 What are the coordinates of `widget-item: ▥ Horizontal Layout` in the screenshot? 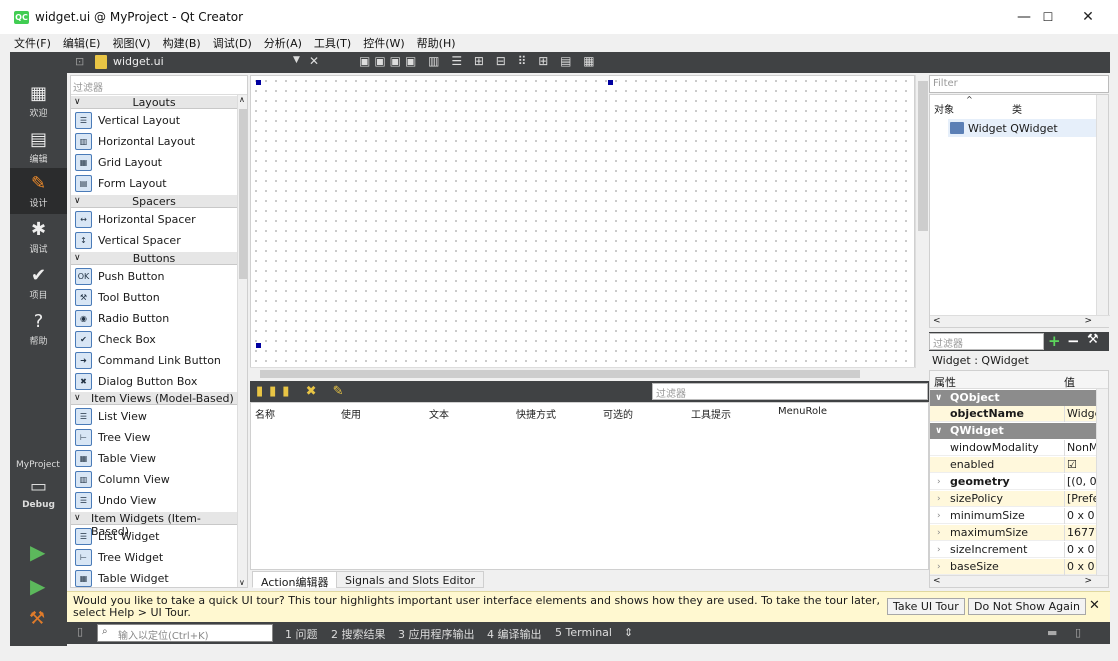 It's located at (135, 141).